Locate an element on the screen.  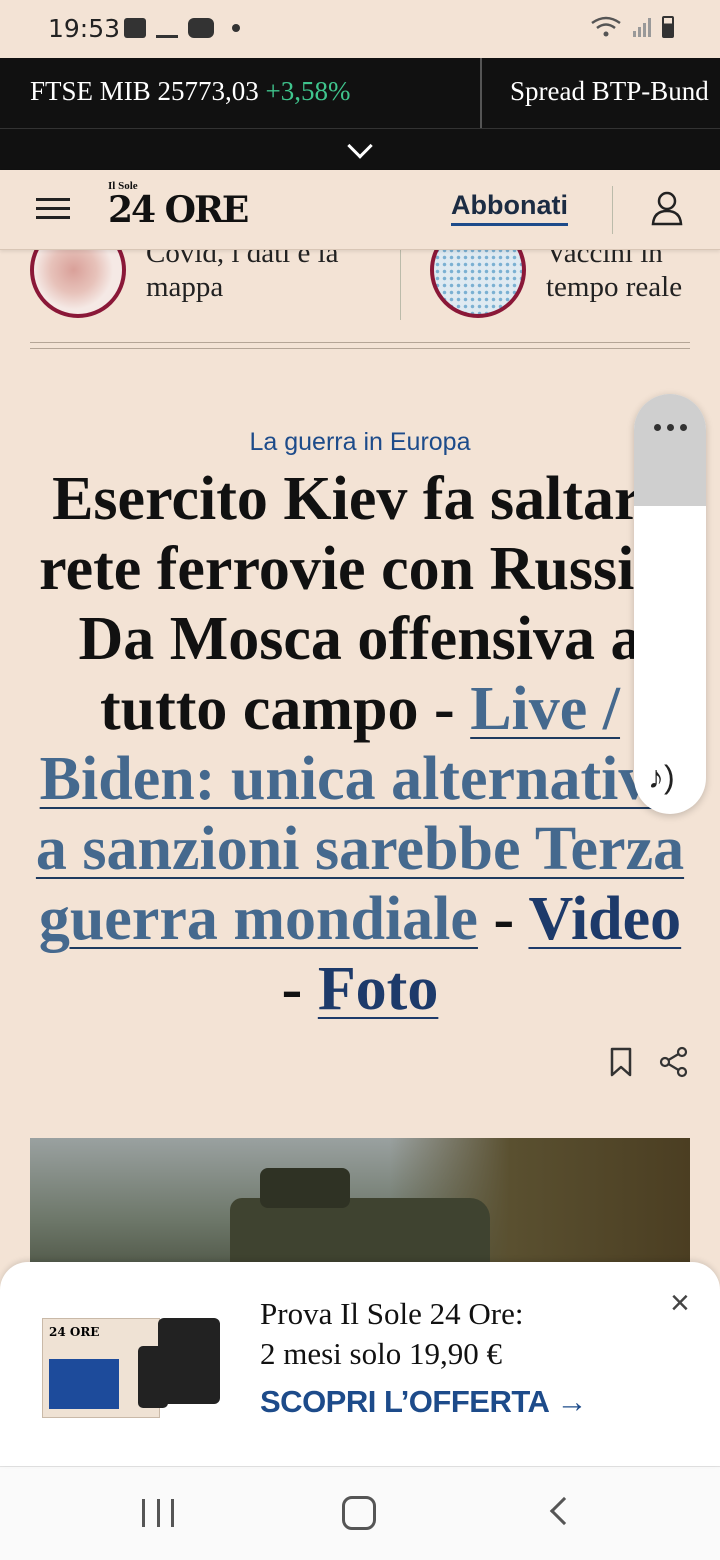
specials-divider is located at coordinates (400, 285).